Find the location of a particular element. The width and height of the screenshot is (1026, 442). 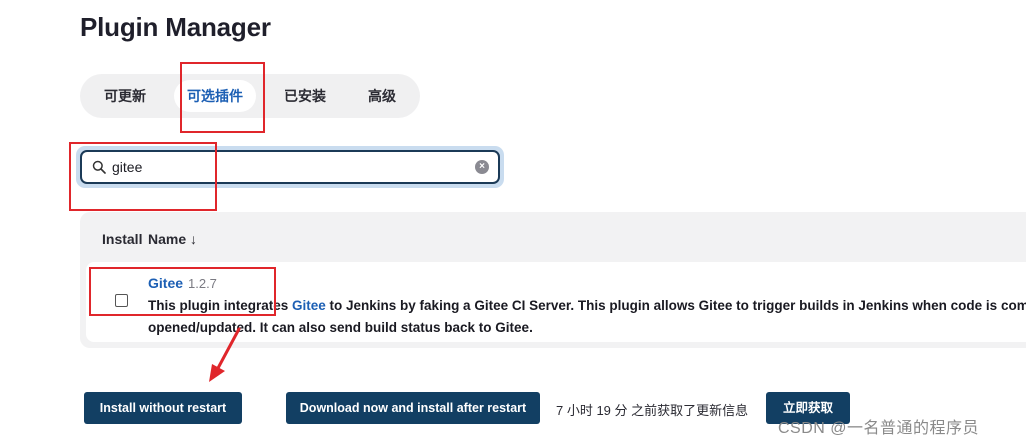

install-without-restart-button: Install without restart is located at coordinates (163, 408).